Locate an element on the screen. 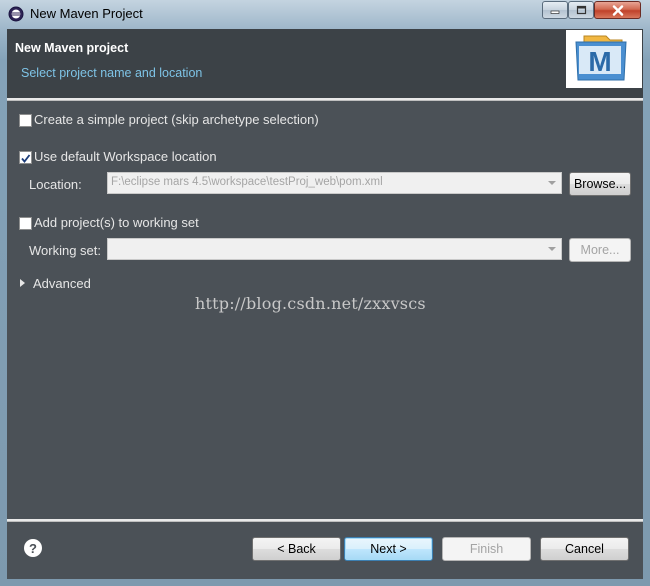  default-workspace-label: Use default Workspace location is located at coordinates (125, 156).